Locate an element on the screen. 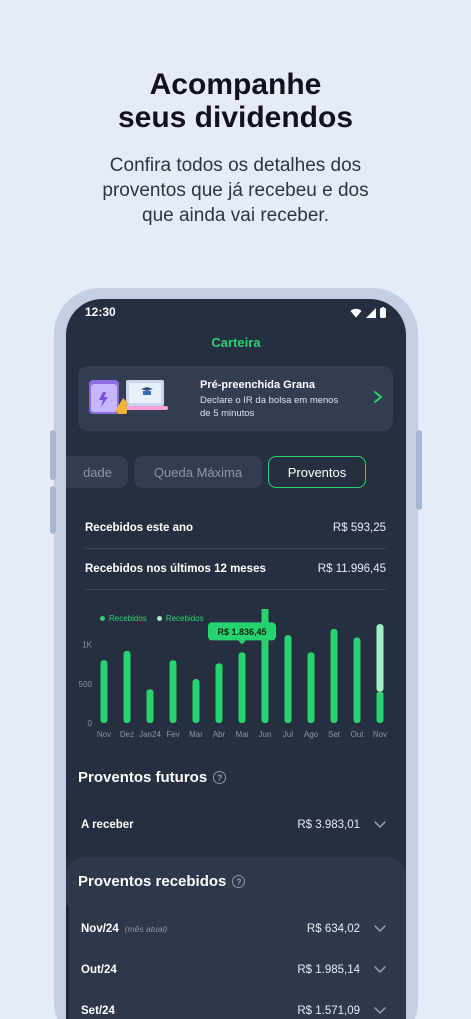 This screenshot has height=1019, width=471. wifi-icon is located at coordinates (356, 312).